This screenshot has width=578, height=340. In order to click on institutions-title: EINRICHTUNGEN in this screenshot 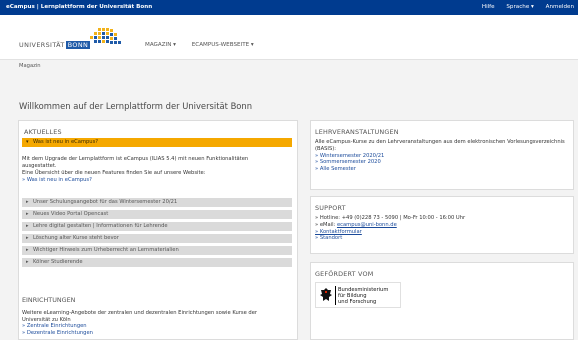, I will do `click(49, 300)`.